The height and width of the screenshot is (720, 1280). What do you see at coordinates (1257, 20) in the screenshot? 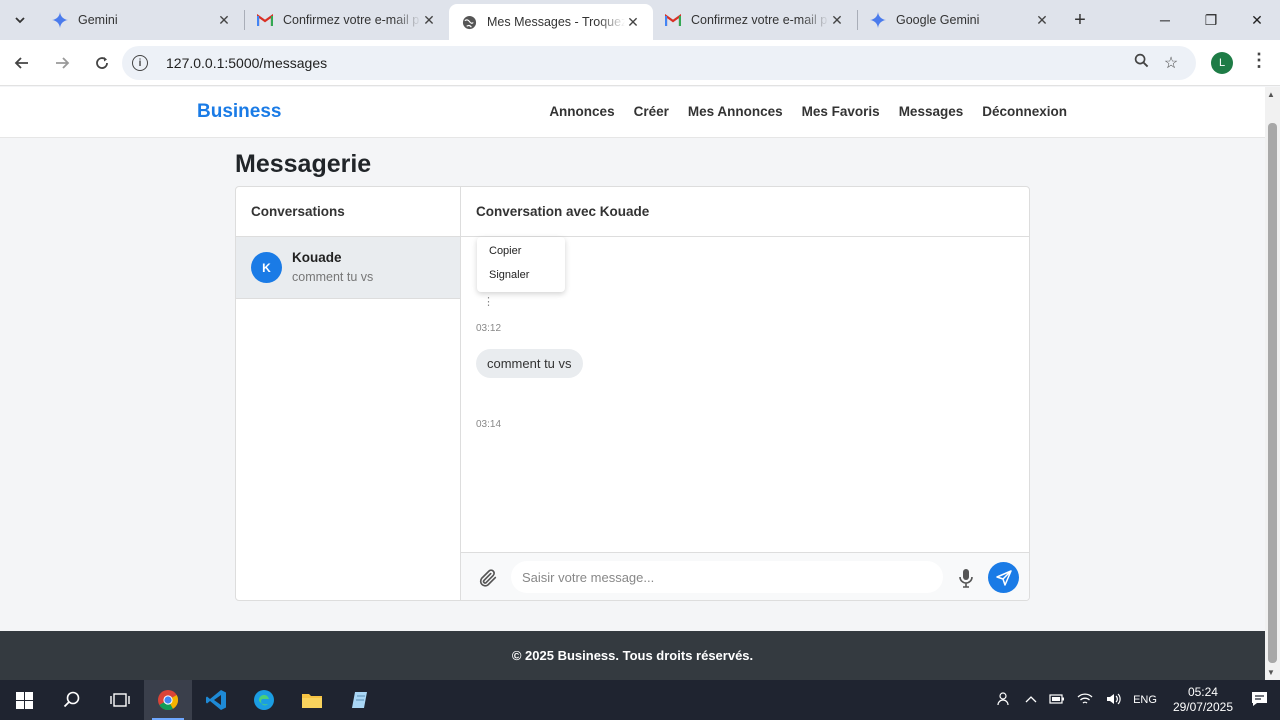
I see `close-window-icon: ✕` at bounding box center [1257, 20].